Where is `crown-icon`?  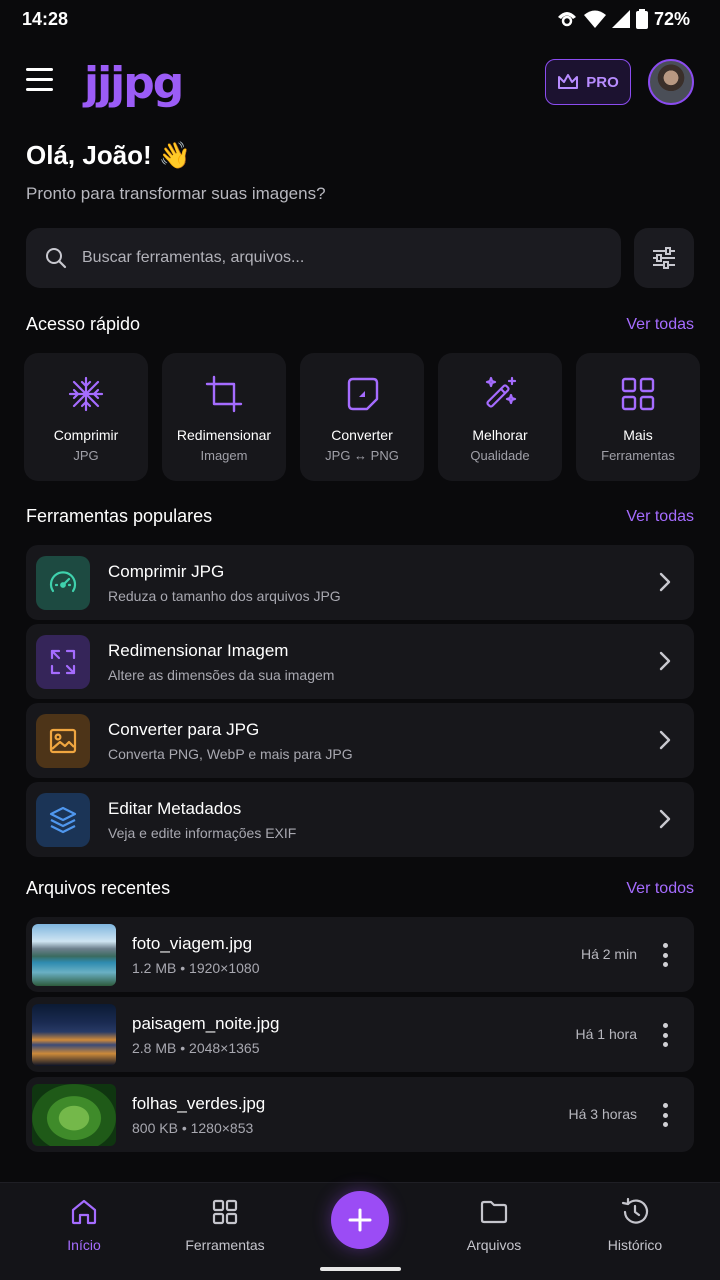 crown-icon is located at coordinates (568, 81).